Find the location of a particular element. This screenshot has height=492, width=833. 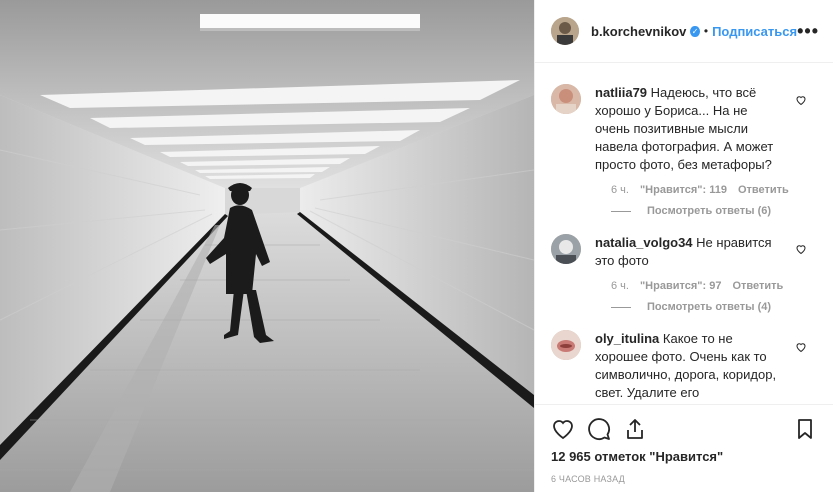

comment-meta: 6 ч. "Нравится": 119 Ответить is located at coordinates (707, 190).